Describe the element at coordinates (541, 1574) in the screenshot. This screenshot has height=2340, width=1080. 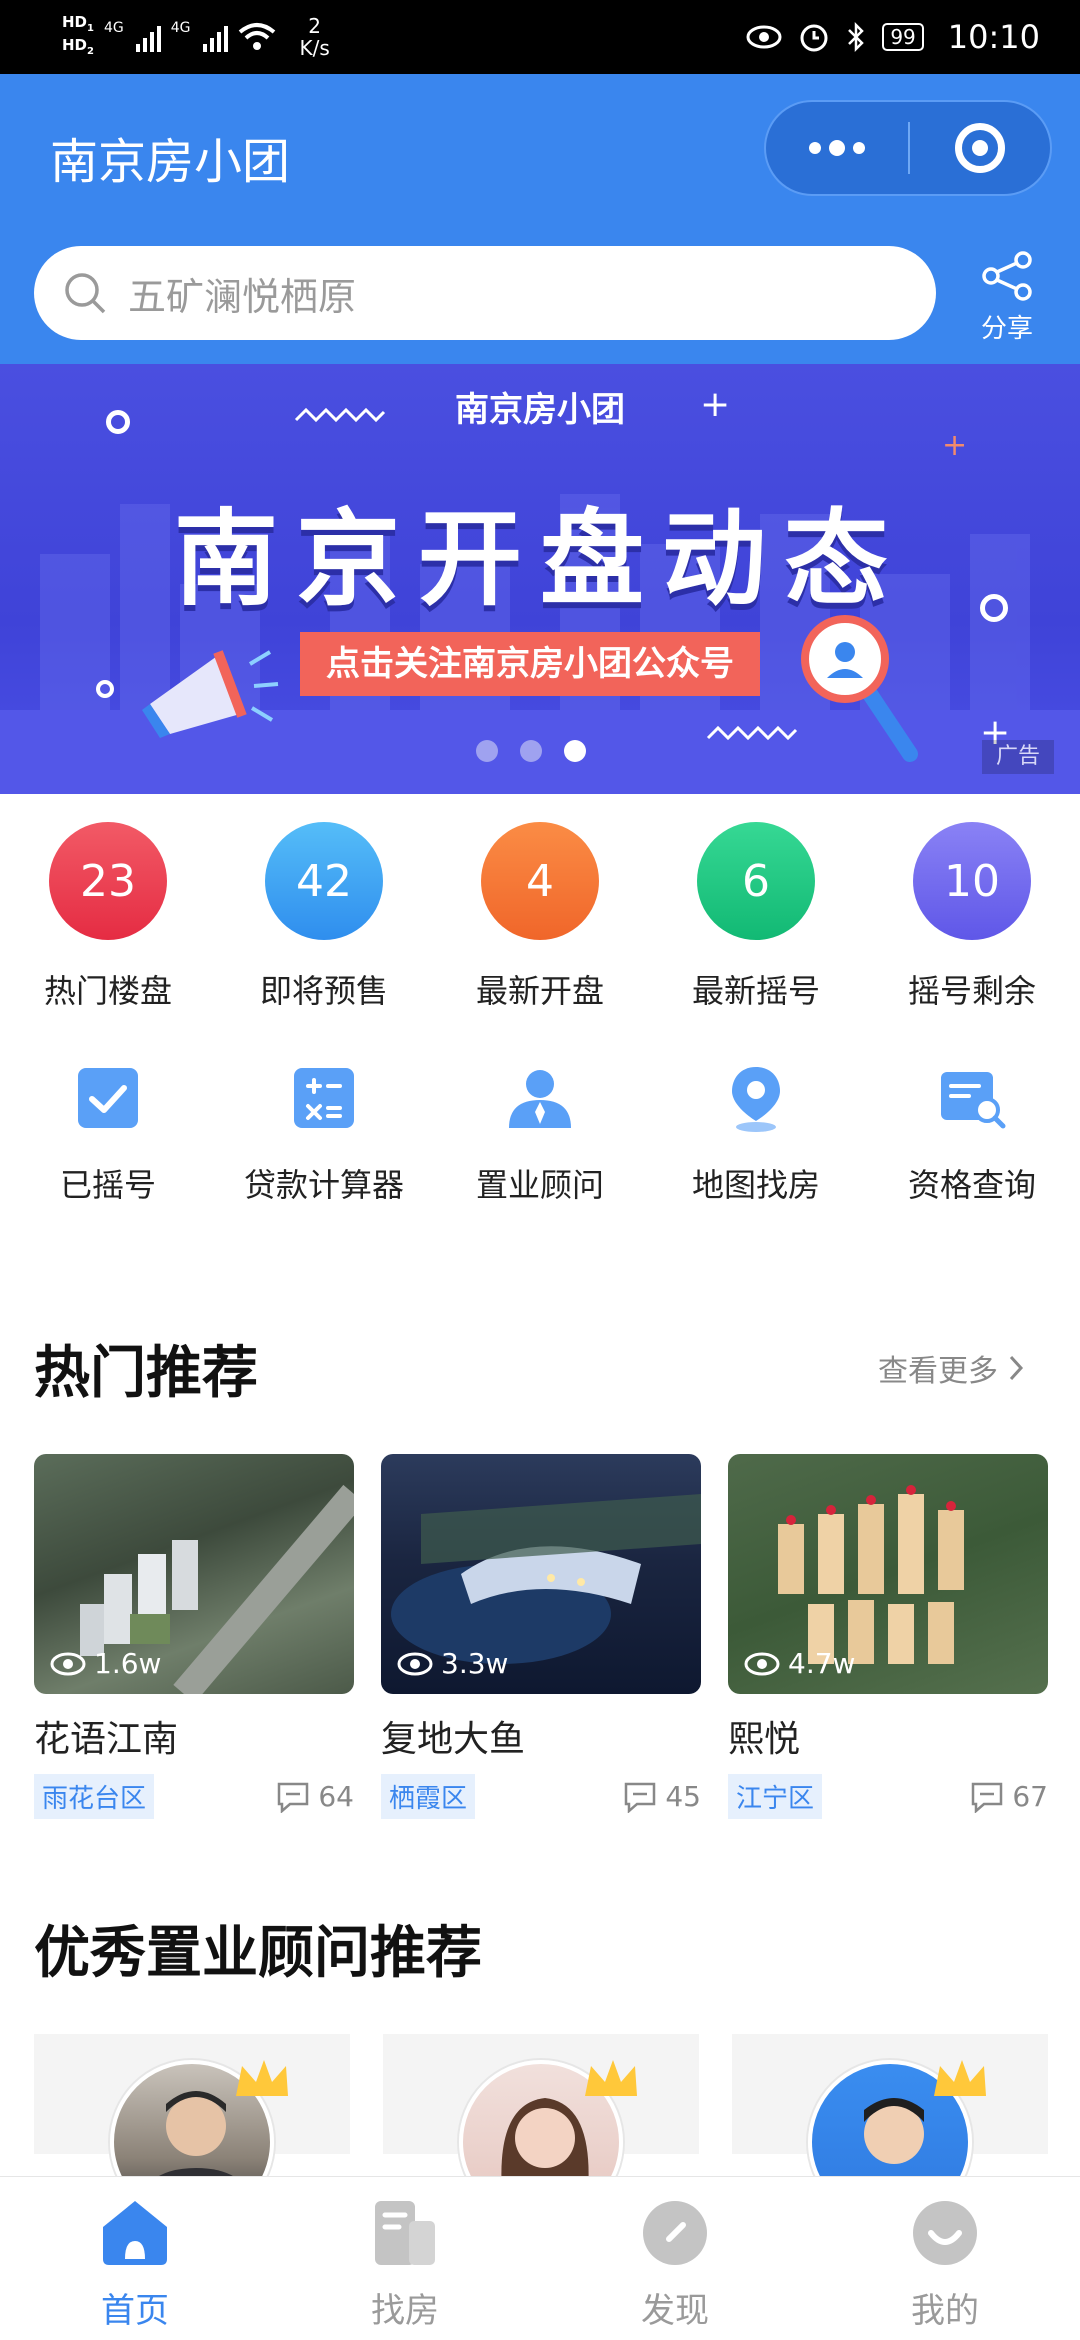
I see `property-night-render-image: 3.3w` at that location.